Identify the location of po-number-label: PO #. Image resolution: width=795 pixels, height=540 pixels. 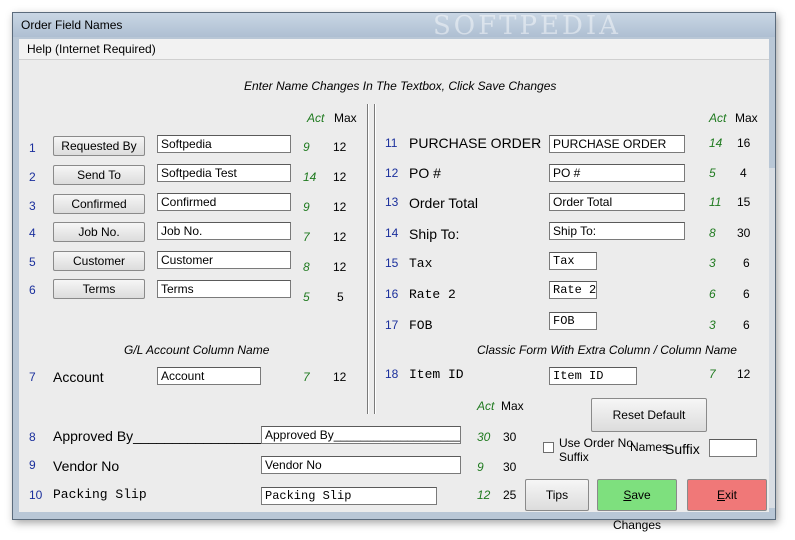
(425, 173).